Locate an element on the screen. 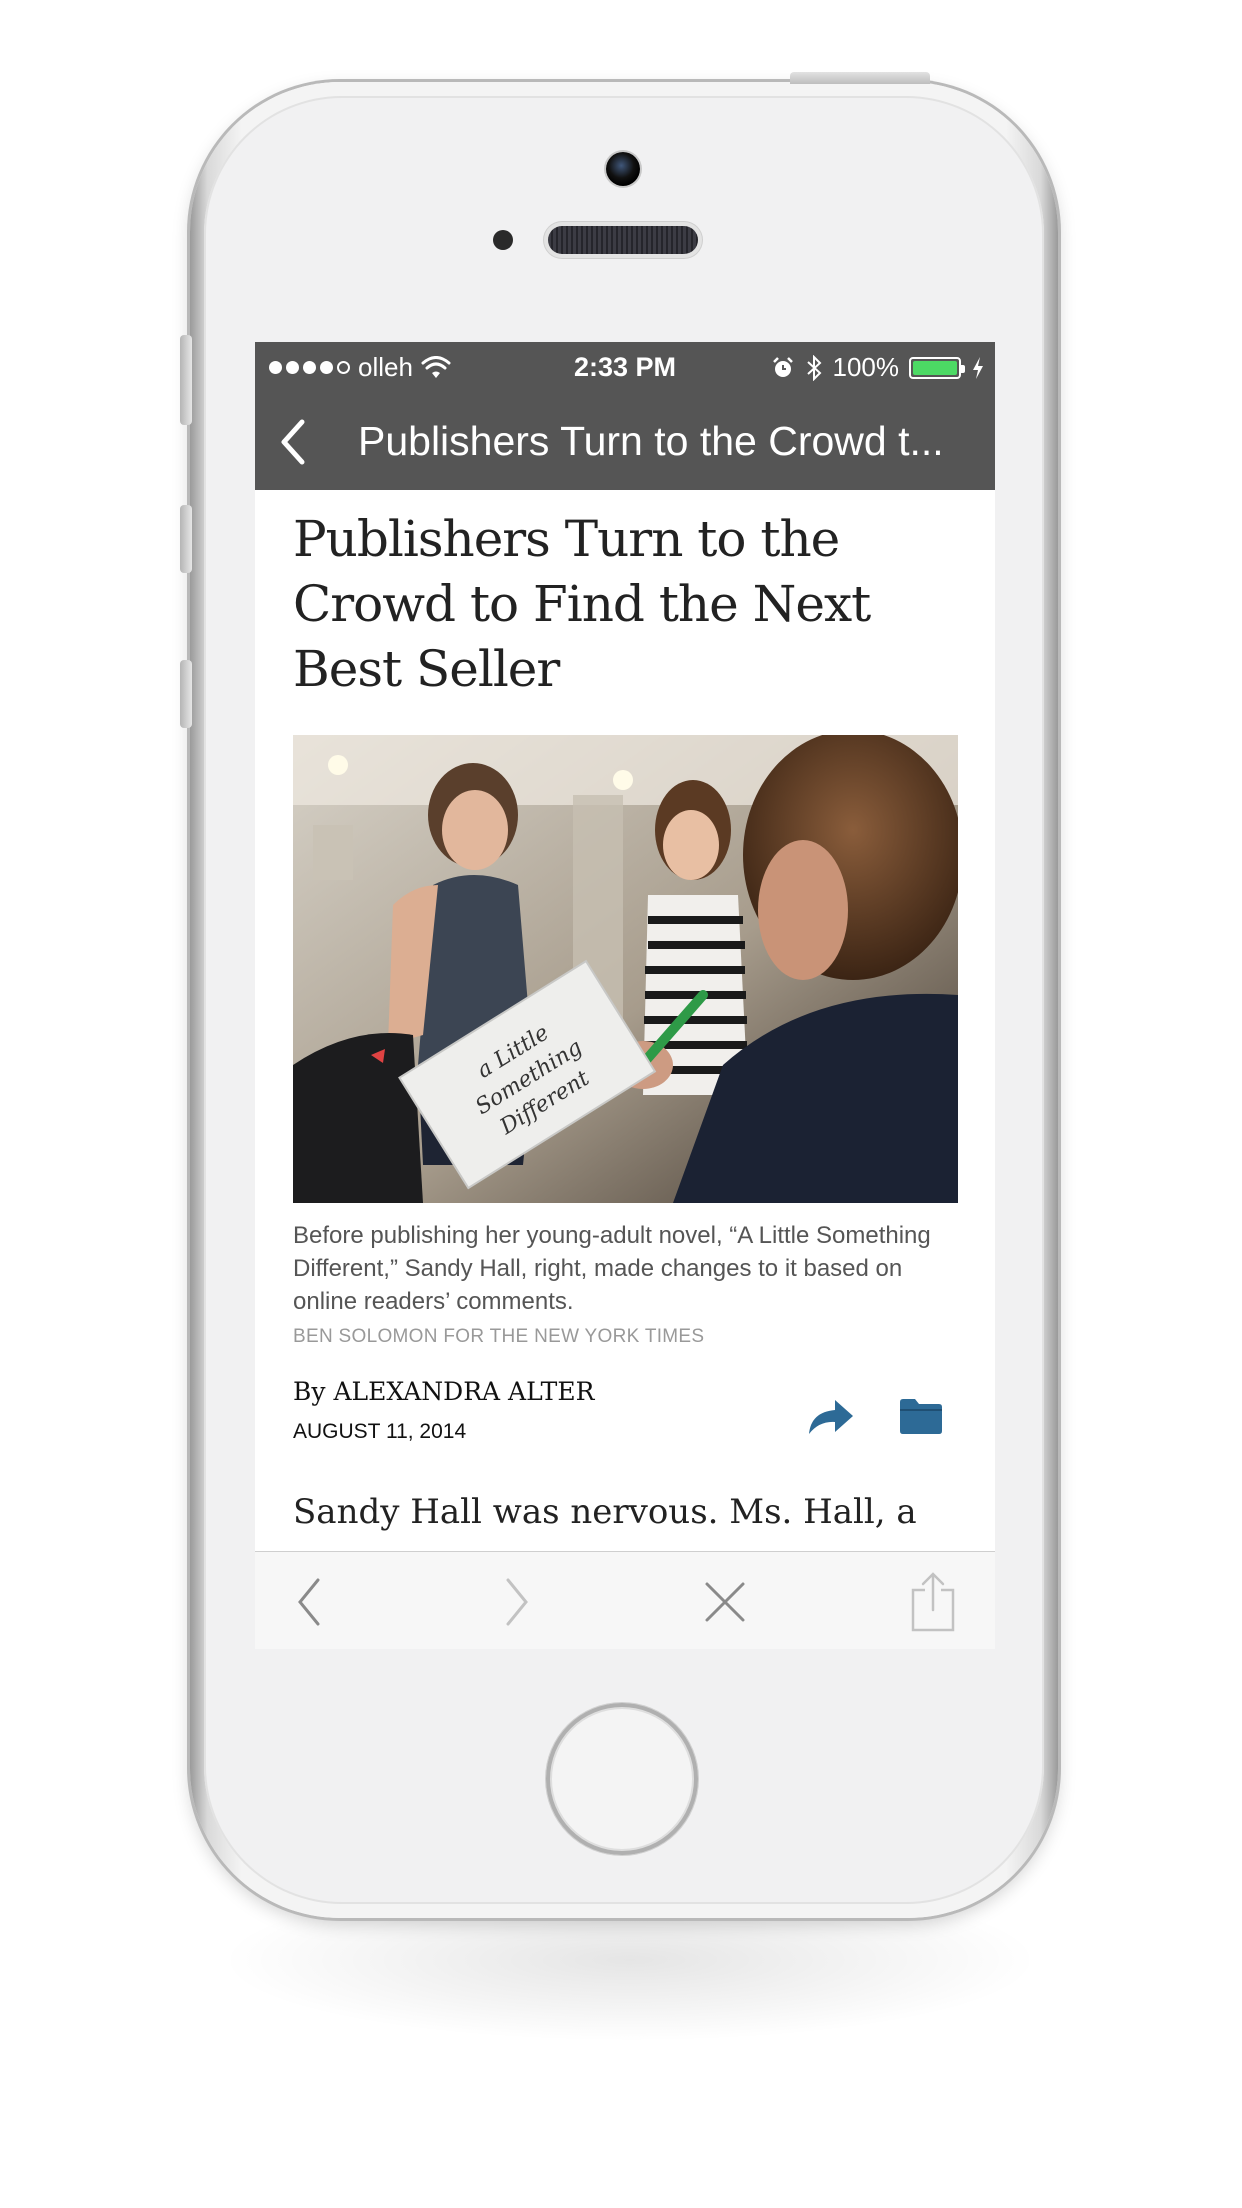  alarm-icon is located at coordinates (782, 366).